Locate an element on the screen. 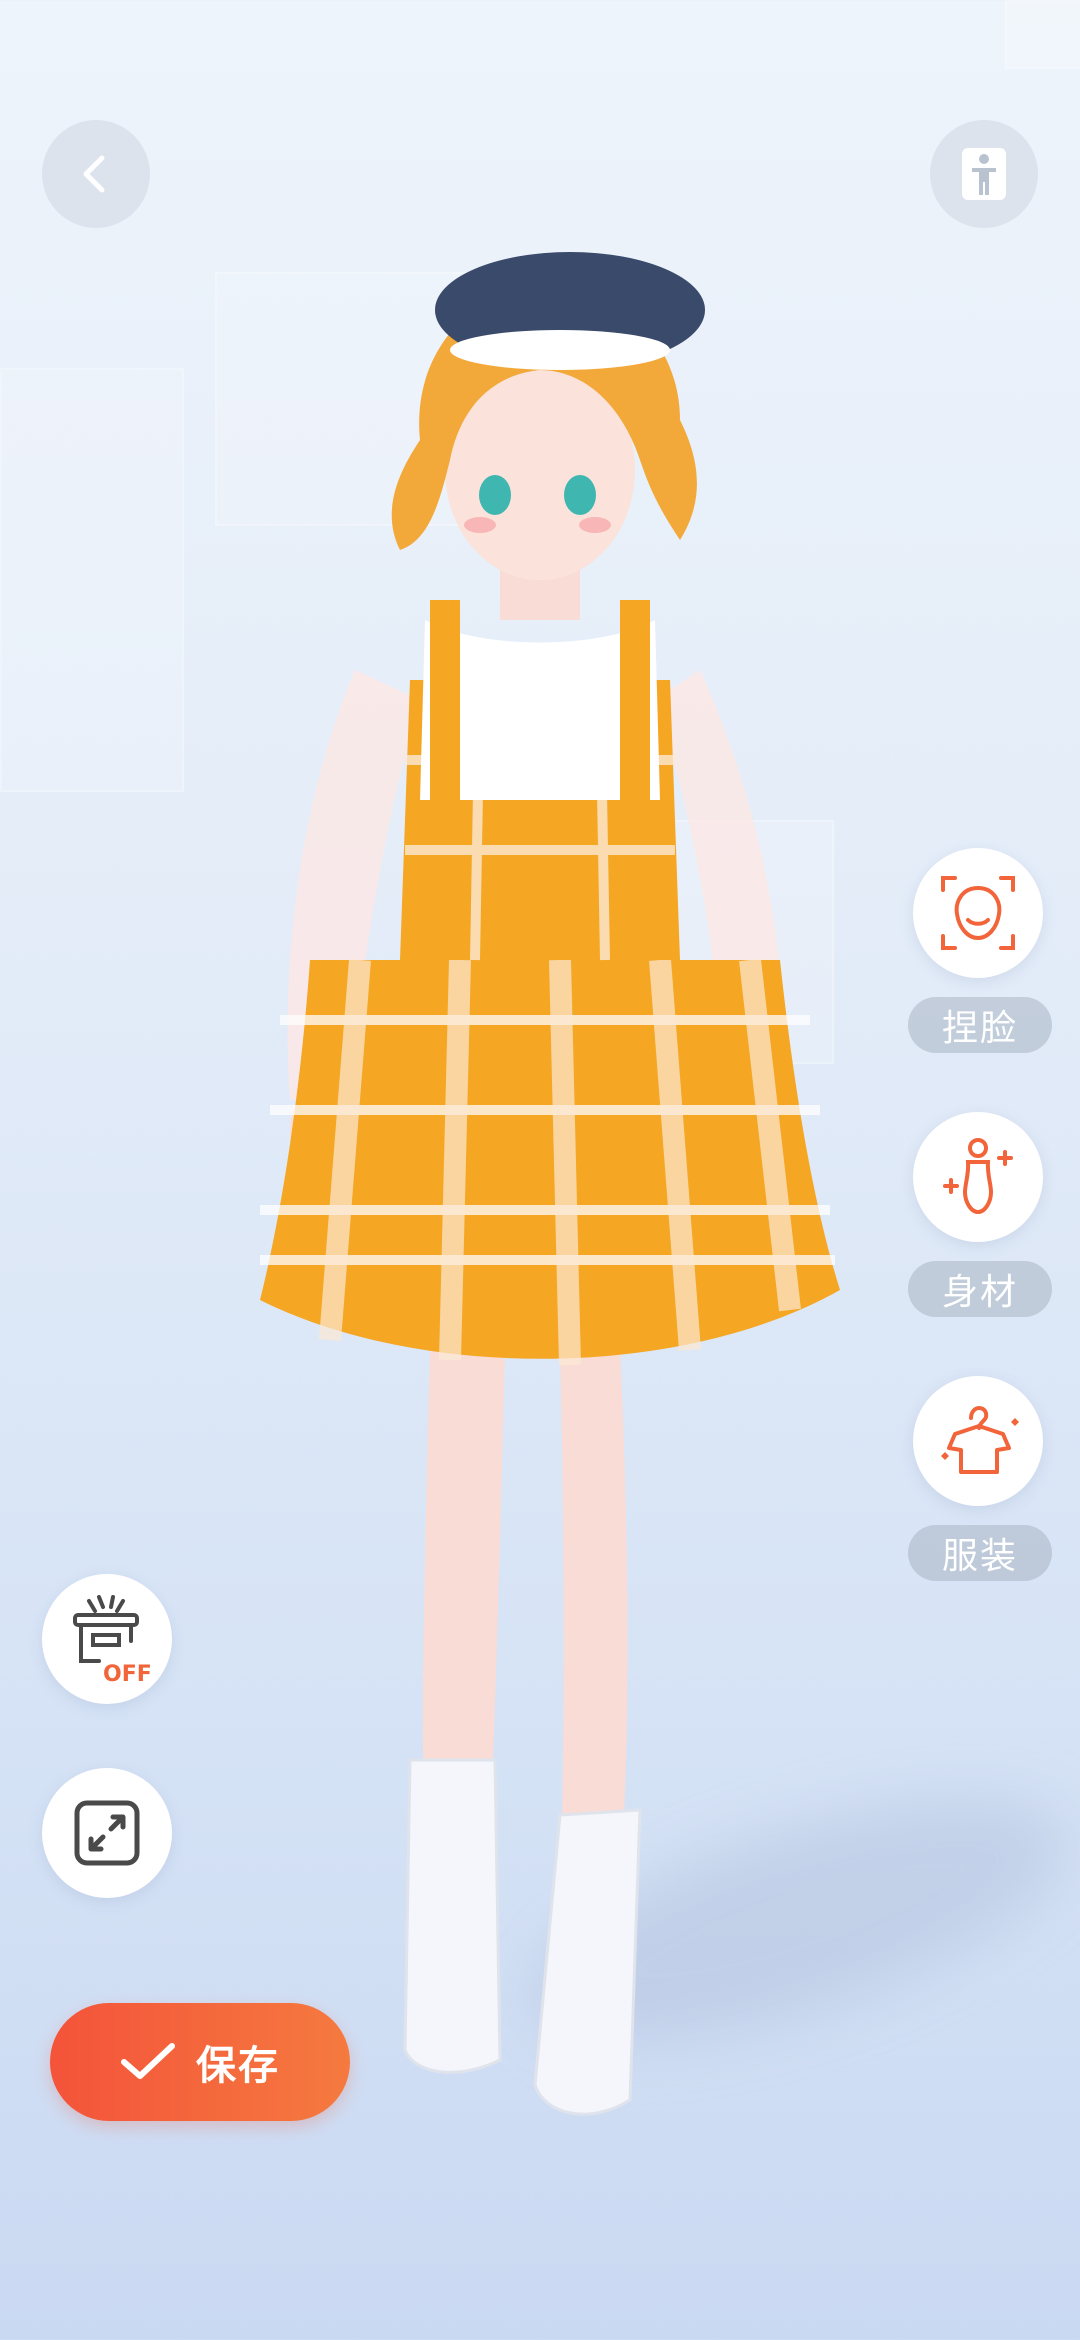 This screenshot has height=2340, width=1080. face-shape-icon is located at coordinates (978, 913).